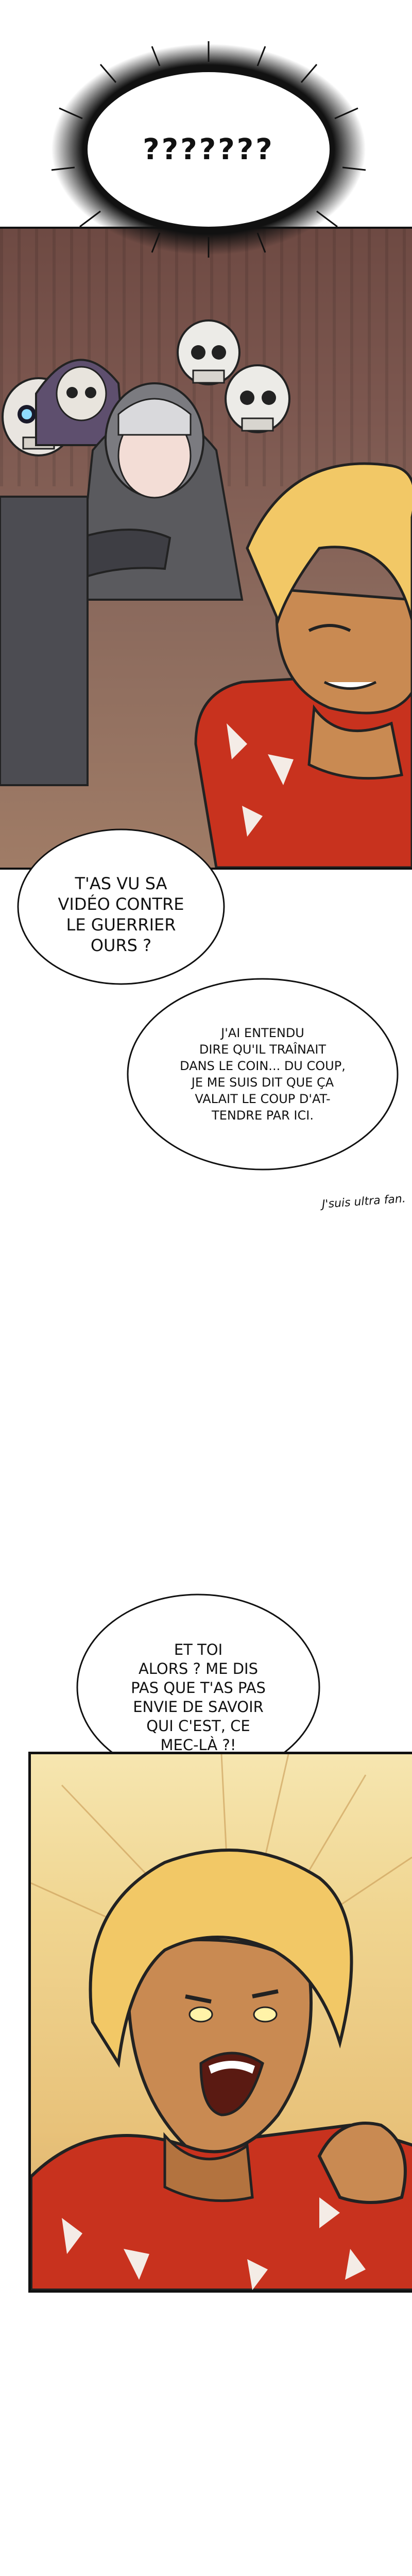 This screenshot has height=2576, width=412. I want to click on skeleton-center, so click(209, 352).